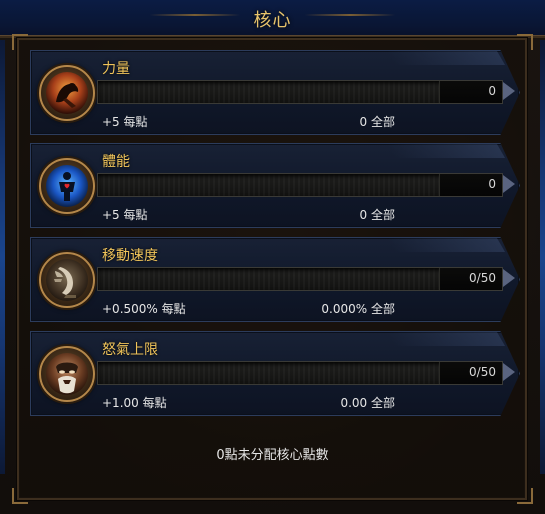 The width and height of the screenshot is (545, 514). Describe the element at coordinates (130, 256) in the screenshot. I see `stat-name: 移動速度` at that location.